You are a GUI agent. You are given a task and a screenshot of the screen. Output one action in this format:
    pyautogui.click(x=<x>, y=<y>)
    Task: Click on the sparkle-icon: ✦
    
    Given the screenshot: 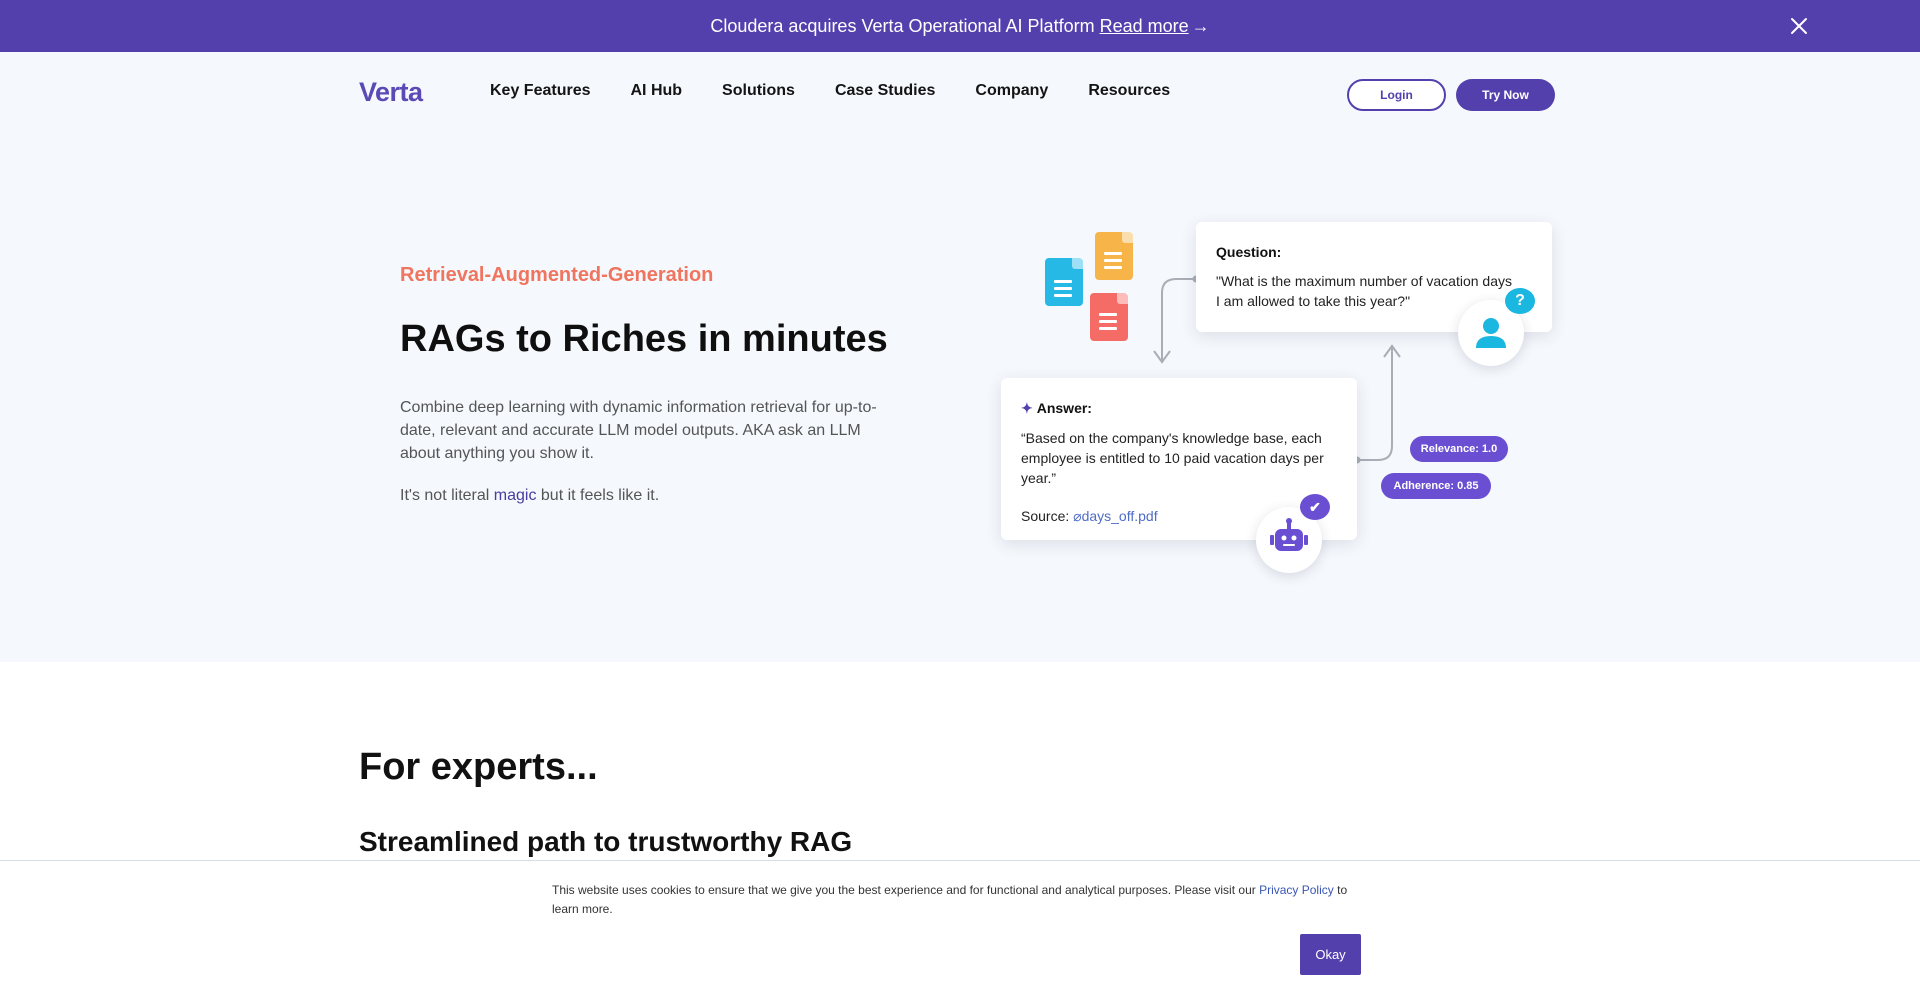 What is the action you would take?
    pyautogui.click(x=1027, y=408)
    